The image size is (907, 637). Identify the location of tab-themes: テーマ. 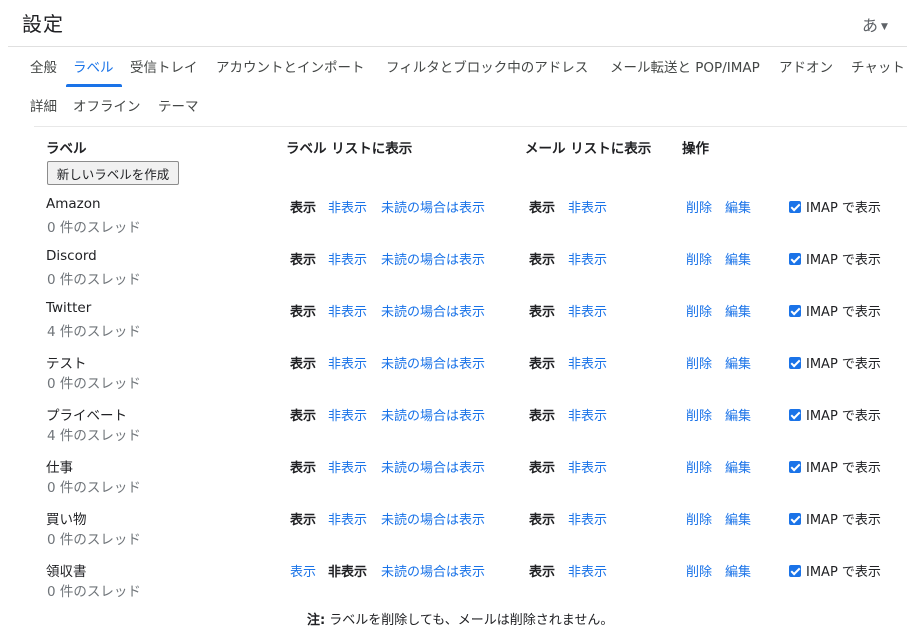
(178, 105).